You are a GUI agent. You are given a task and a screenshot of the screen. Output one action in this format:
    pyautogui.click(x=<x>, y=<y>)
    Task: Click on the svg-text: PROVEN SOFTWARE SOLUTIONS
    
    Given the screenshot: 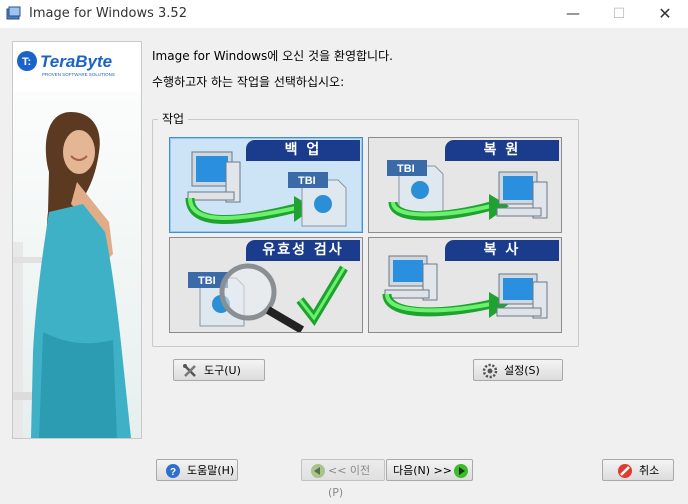 What is the action you would take?
    pyautogui.click(x=78, y=74)
    